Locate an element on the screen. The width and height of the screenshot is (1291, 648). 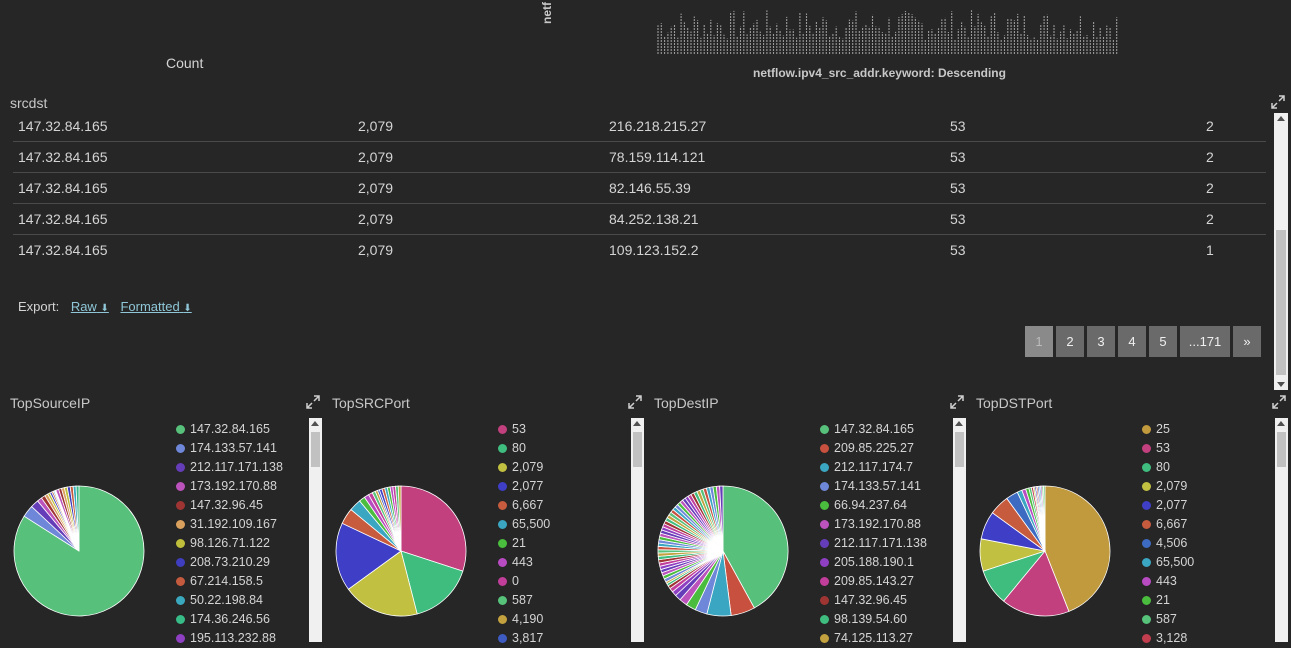
pie-chart-topdstport is located at coordinates (1045, 551).